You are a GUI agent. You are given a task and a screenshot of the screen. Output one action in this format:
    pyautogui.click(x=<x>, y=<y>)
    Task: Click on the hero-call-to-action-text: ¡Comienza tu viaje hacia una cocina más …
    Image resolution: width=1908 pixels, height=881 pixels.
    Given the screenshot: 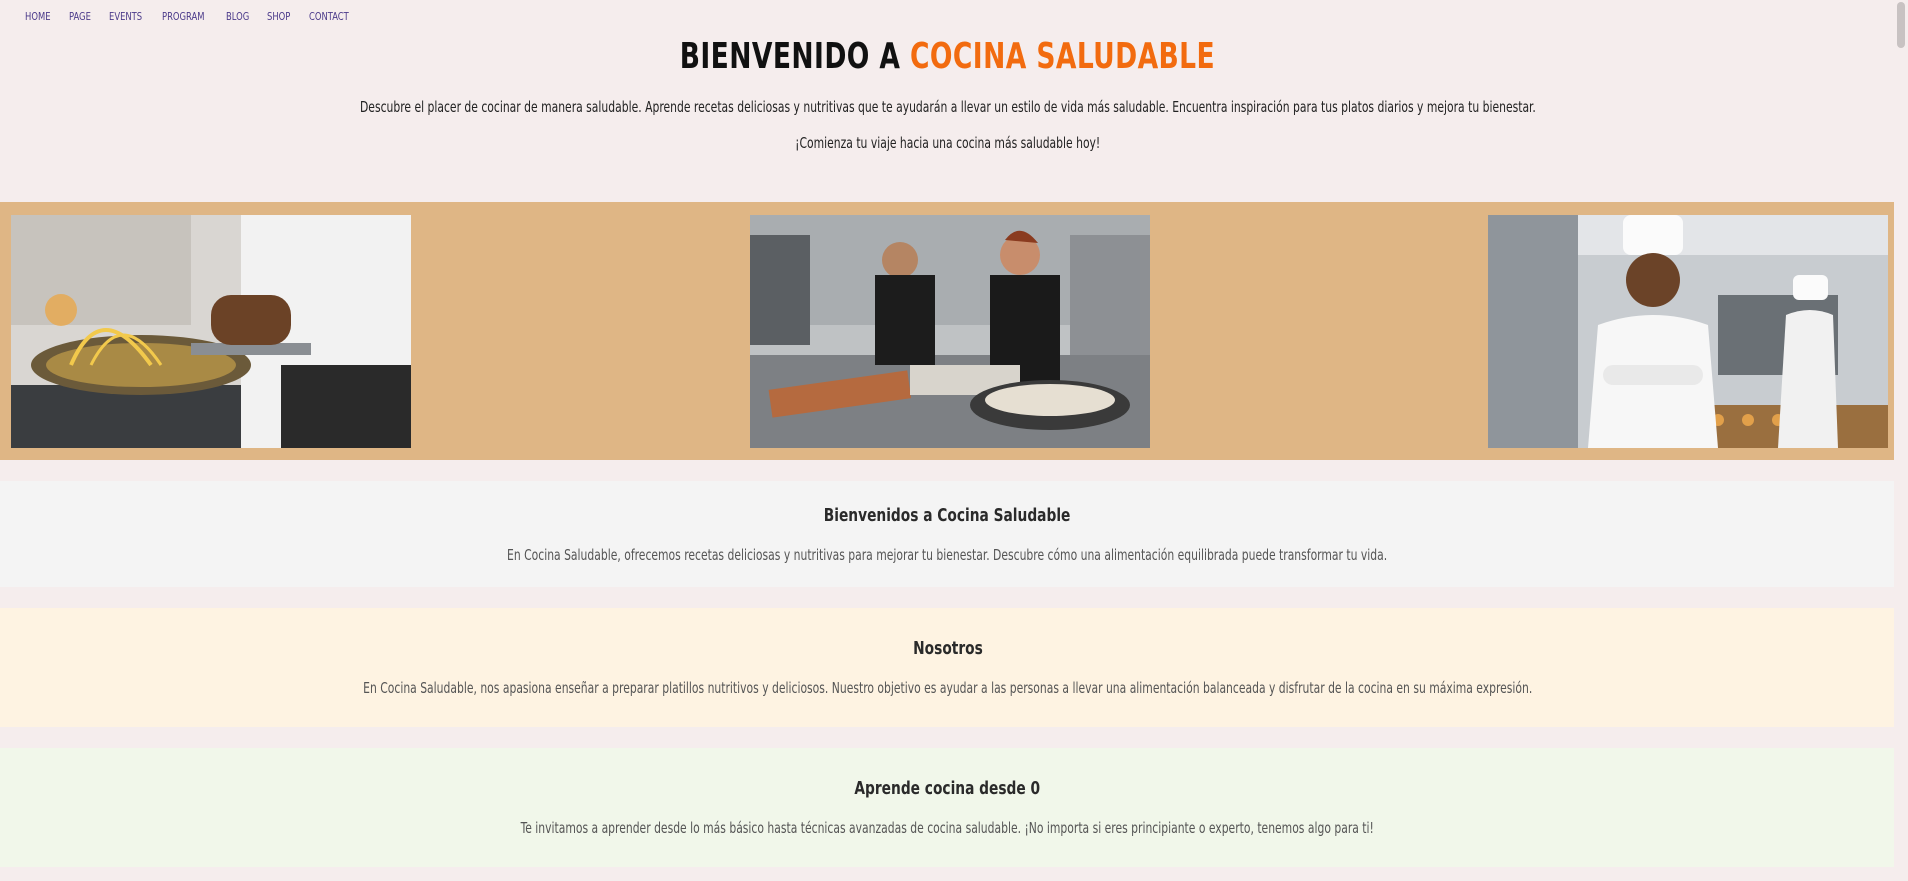 What is the action you would take?
    pyautogui.click(x=947, y=143)
    